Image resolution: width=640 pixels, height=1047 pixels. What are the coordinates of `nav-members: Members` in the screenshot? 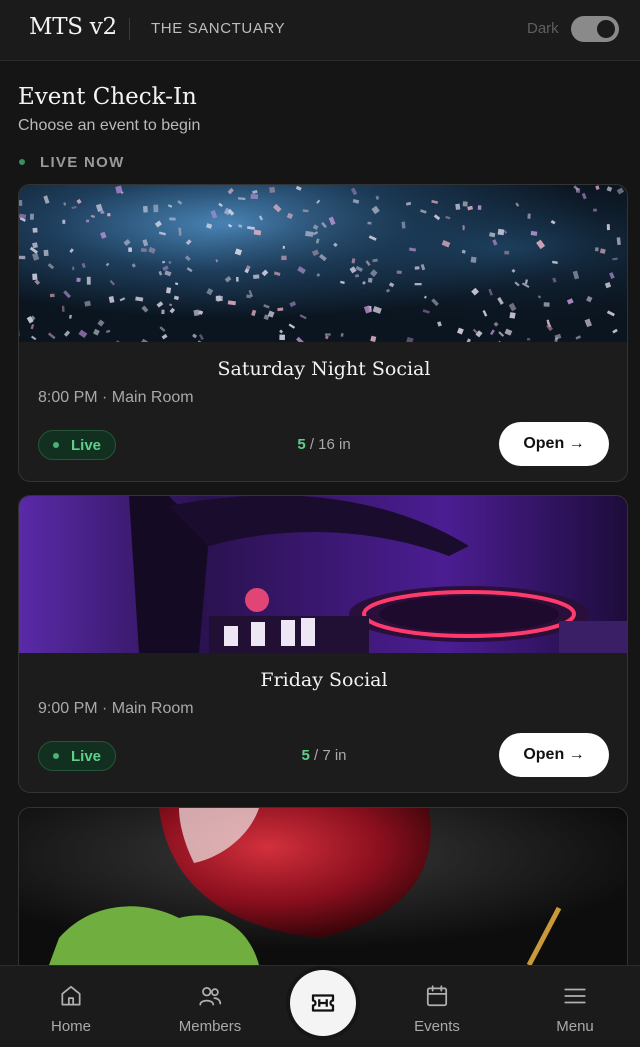 It's located at (210, 1006).